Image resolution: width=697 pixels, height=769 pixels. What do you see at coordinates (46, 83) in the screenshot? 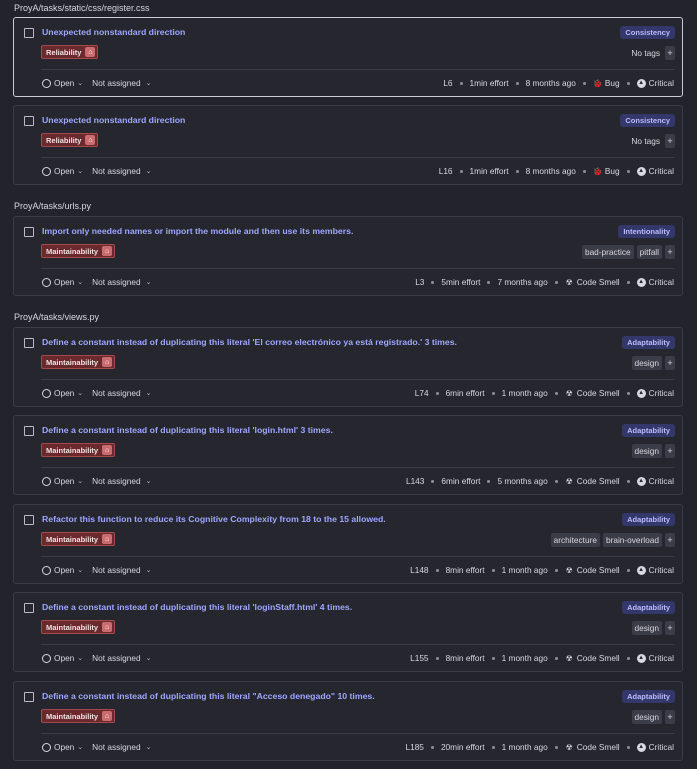
I see `open-status-icon` at bounding box center [46, 83].